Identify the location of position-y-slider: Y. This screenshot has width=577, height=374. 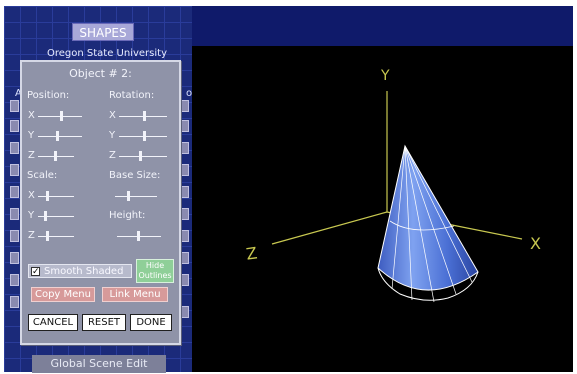
(58, 136).